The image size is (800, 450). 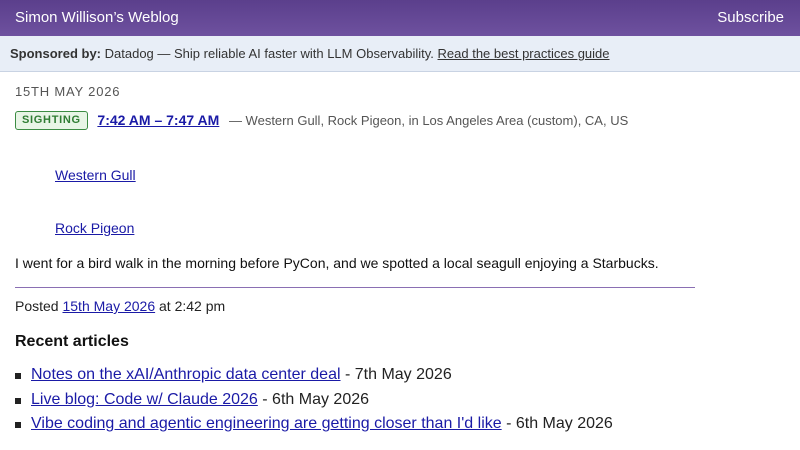 What do you see at coordinates (144, 399) in the screenshot?
I see `recent-article-link: Live blog: Code w/ Claude 2026` at bounding box center [144, 399].